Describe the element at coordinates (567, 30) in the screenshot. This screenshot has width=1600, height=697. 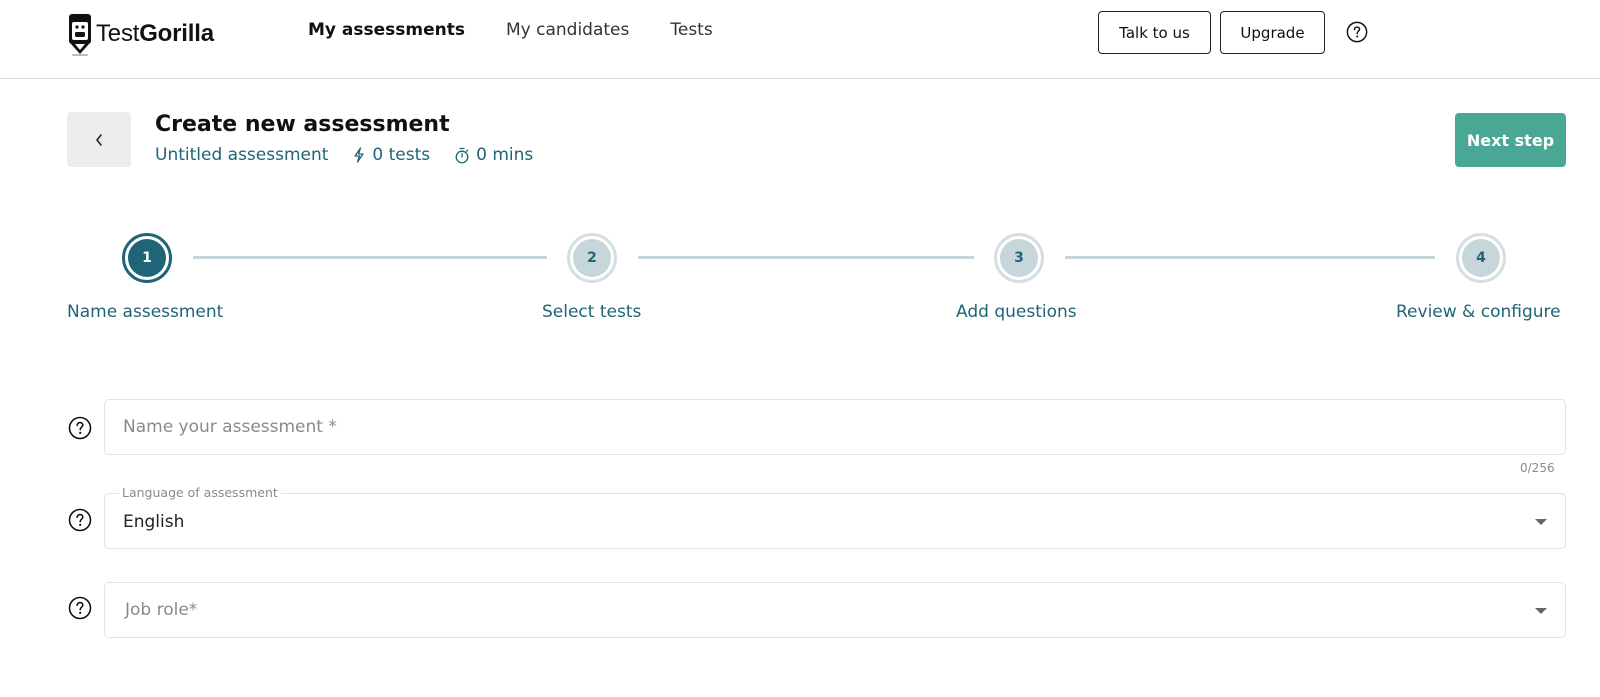
I see `nav-my-candidates: My candidates` at that location.